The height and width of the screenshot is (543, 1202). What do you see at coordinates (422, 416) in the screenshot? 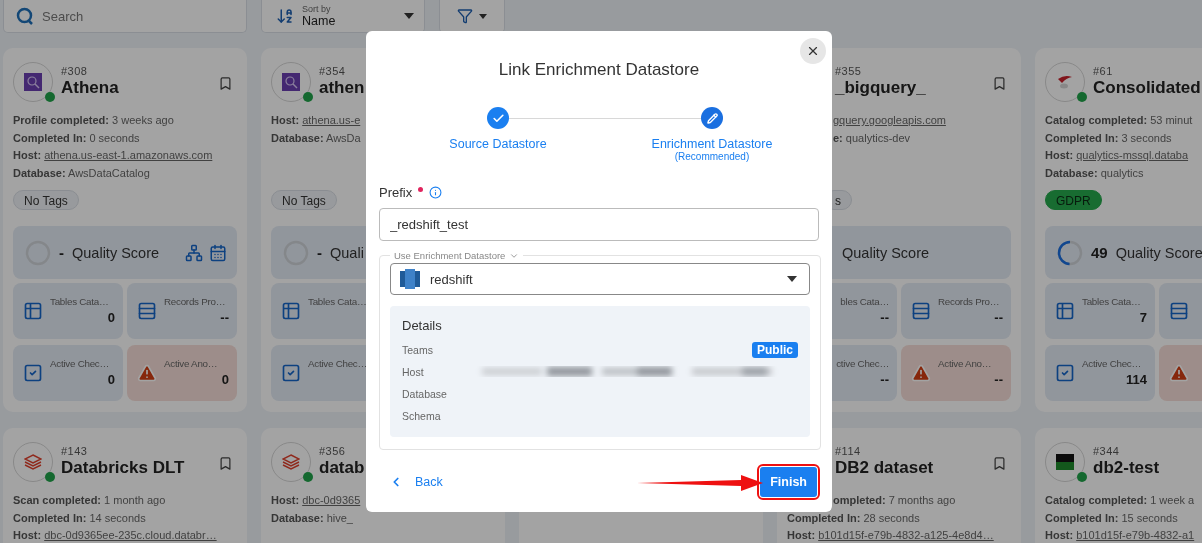
I see `detail-label: Schema` at bounding box center [422, 416].